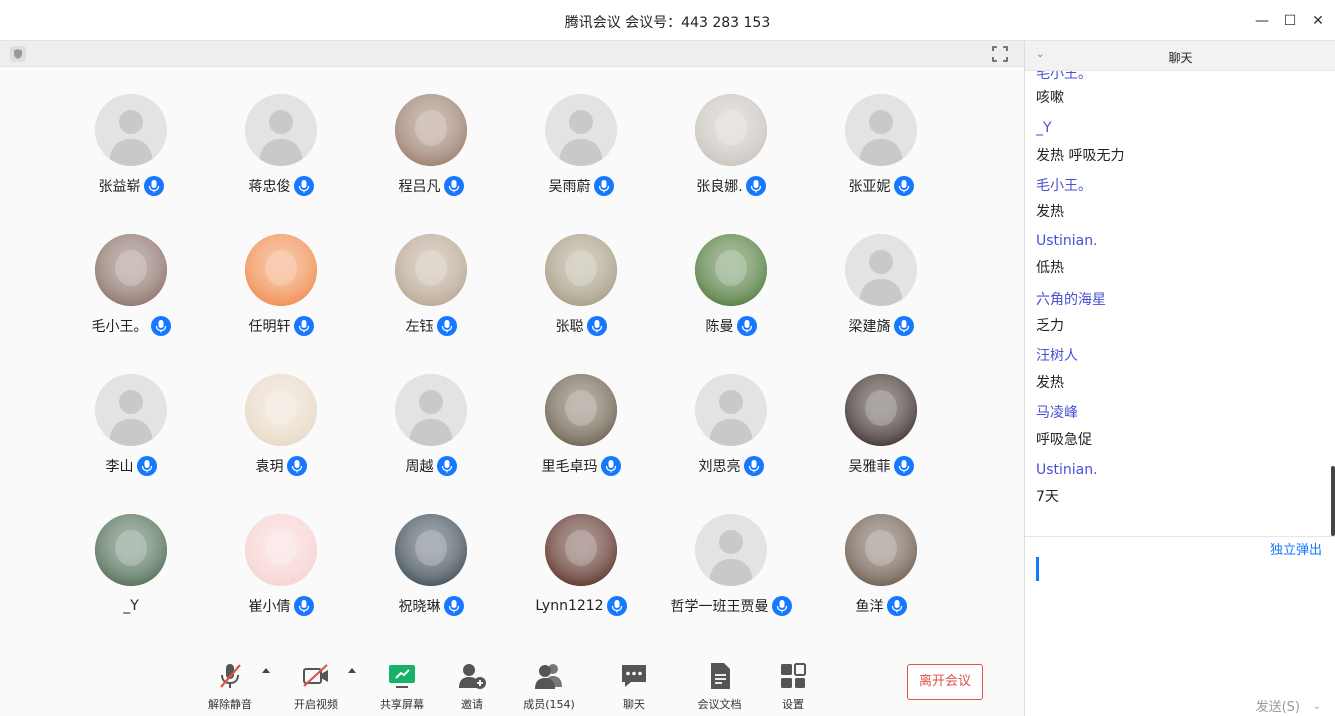 The image size is (1335, 716). I want to click on participant-name-row: 张聪, so click(581, 326).